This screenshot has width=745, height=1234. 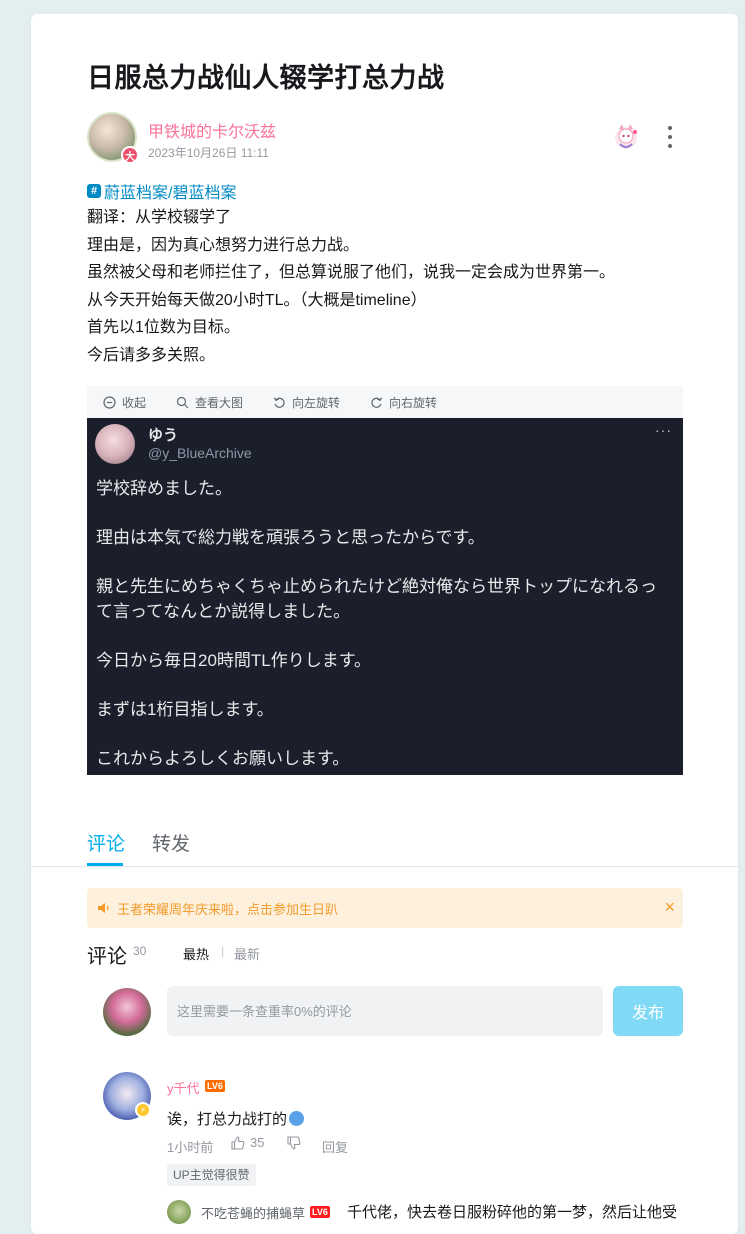 What do you see at coordinates (297, 1118) in the screenshot?
I see `shocked-emoji-icon` at bounding box center [297, 1118].